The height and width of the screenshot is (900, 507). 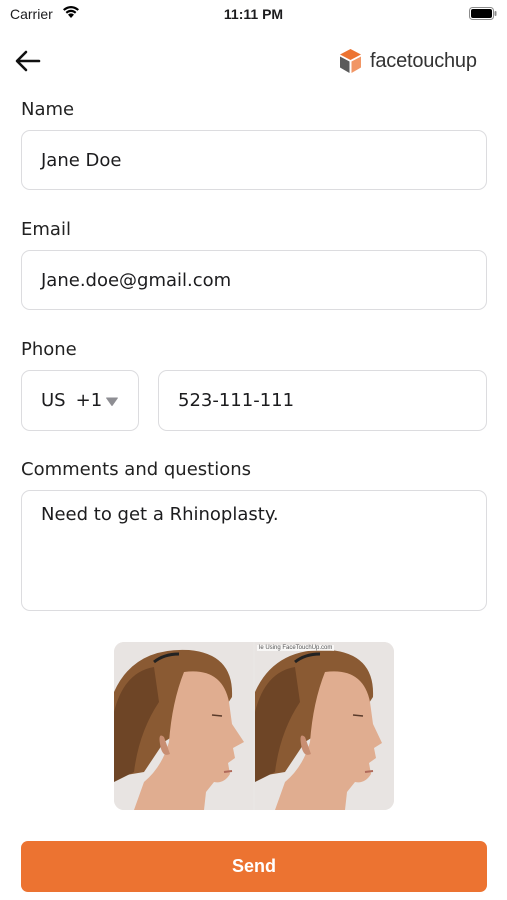 I want to click on before-photo, so click(x=183, y=726).